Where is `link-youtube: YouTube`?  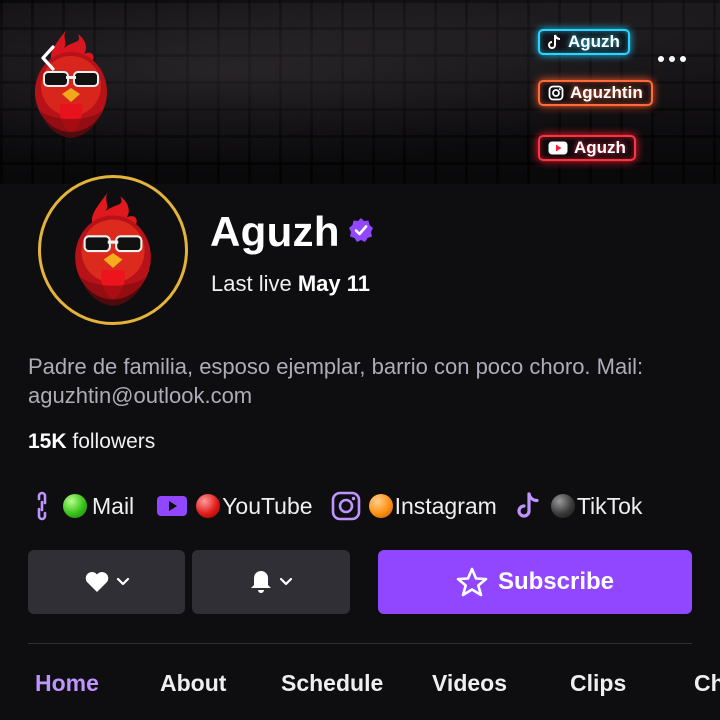 link-youtube: YouTube is located at coordinates (234, 506).